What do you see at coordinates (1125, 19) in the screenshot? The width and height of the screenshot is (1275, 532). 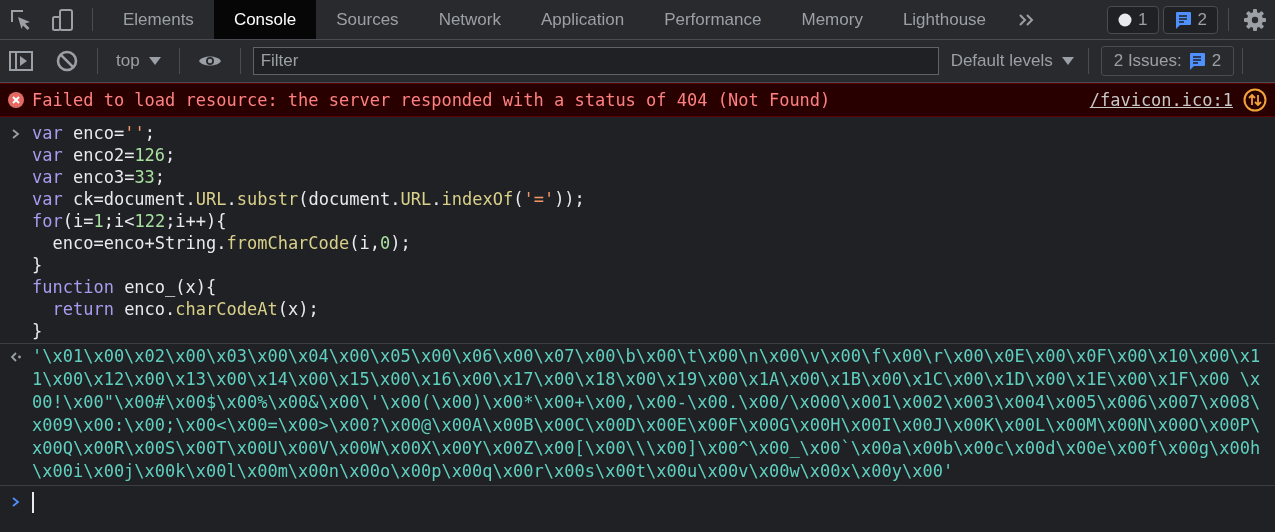 I see `dot-icon` at bounding box center [1125, 19].